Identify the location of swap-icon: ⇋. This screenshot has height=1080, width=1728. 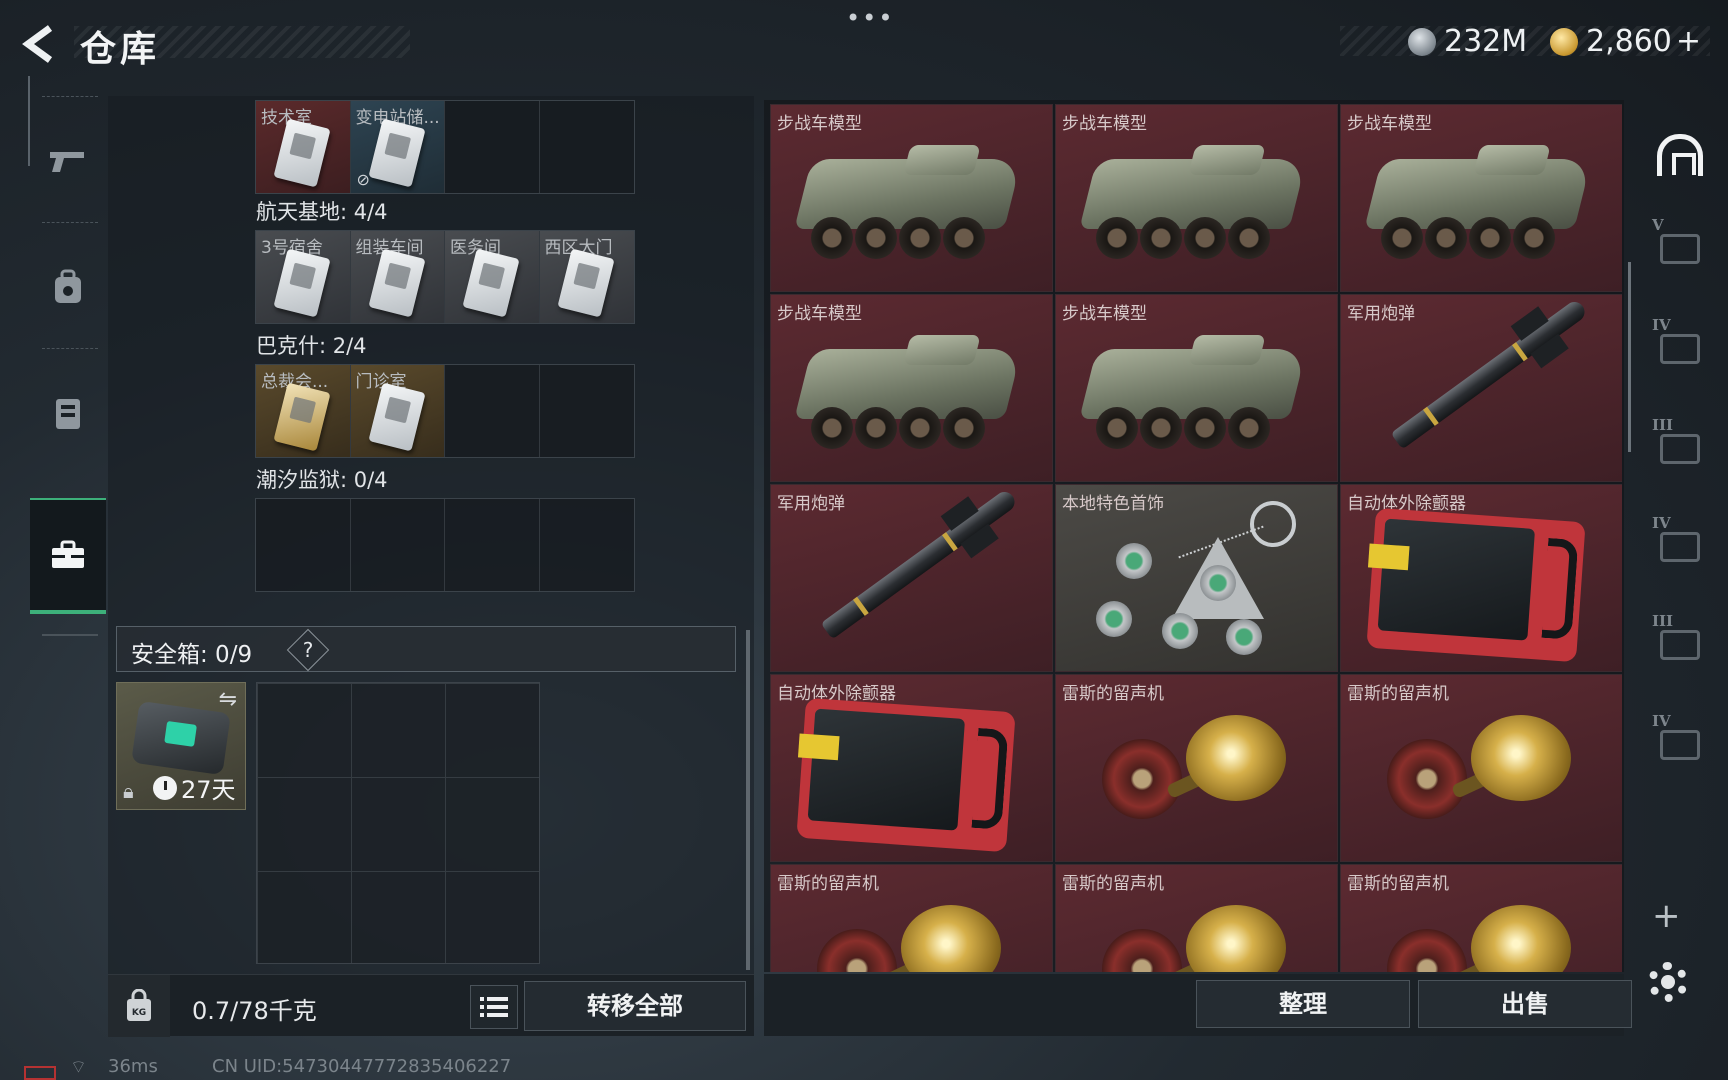
(228, 699).